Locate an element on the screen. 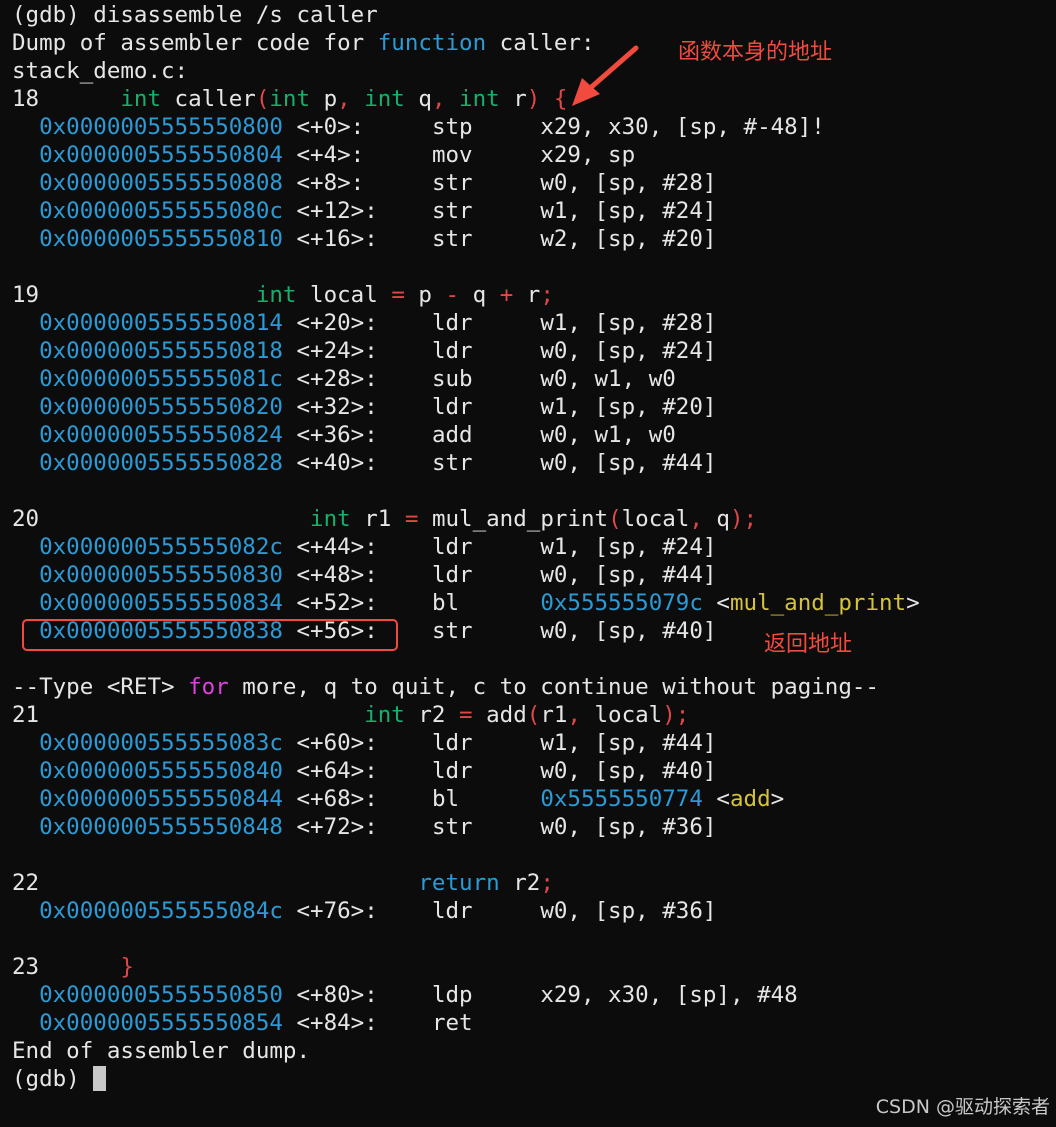 The image size is (1056, 1127). asm-line: 0x0000005555550804 <+4>: mov x29, sp is located at coordinates (337, 155).